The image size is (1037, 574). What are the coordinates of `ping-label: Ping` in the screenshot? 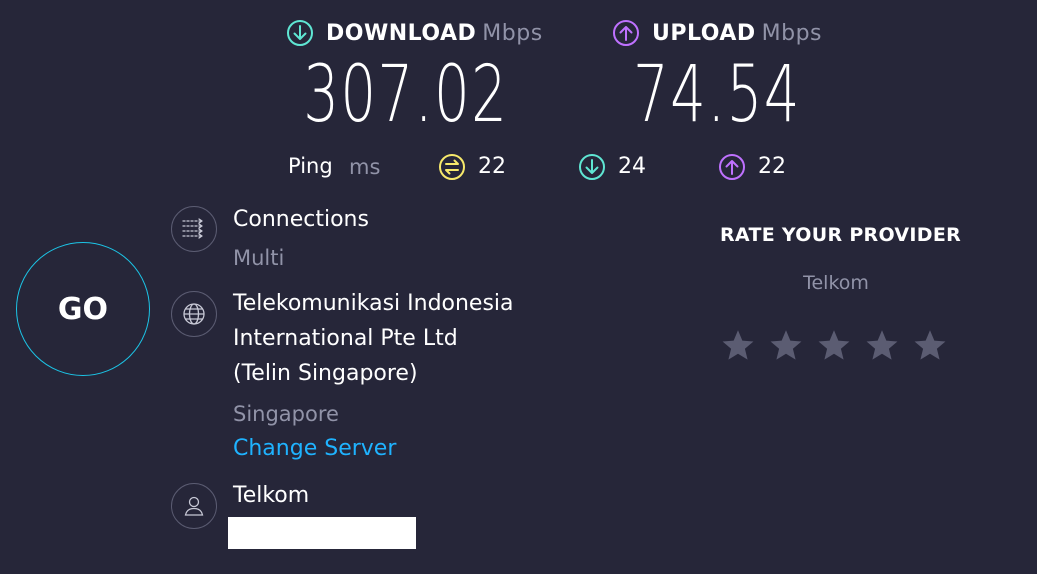 It's located at (310, 166).